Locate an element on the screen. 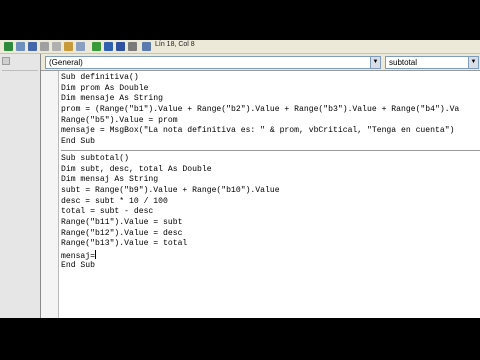 Image resolution: width=480 pixels, height=360 pixels. code-line: Dim mensaj As String is located at coordinates (270, 180).